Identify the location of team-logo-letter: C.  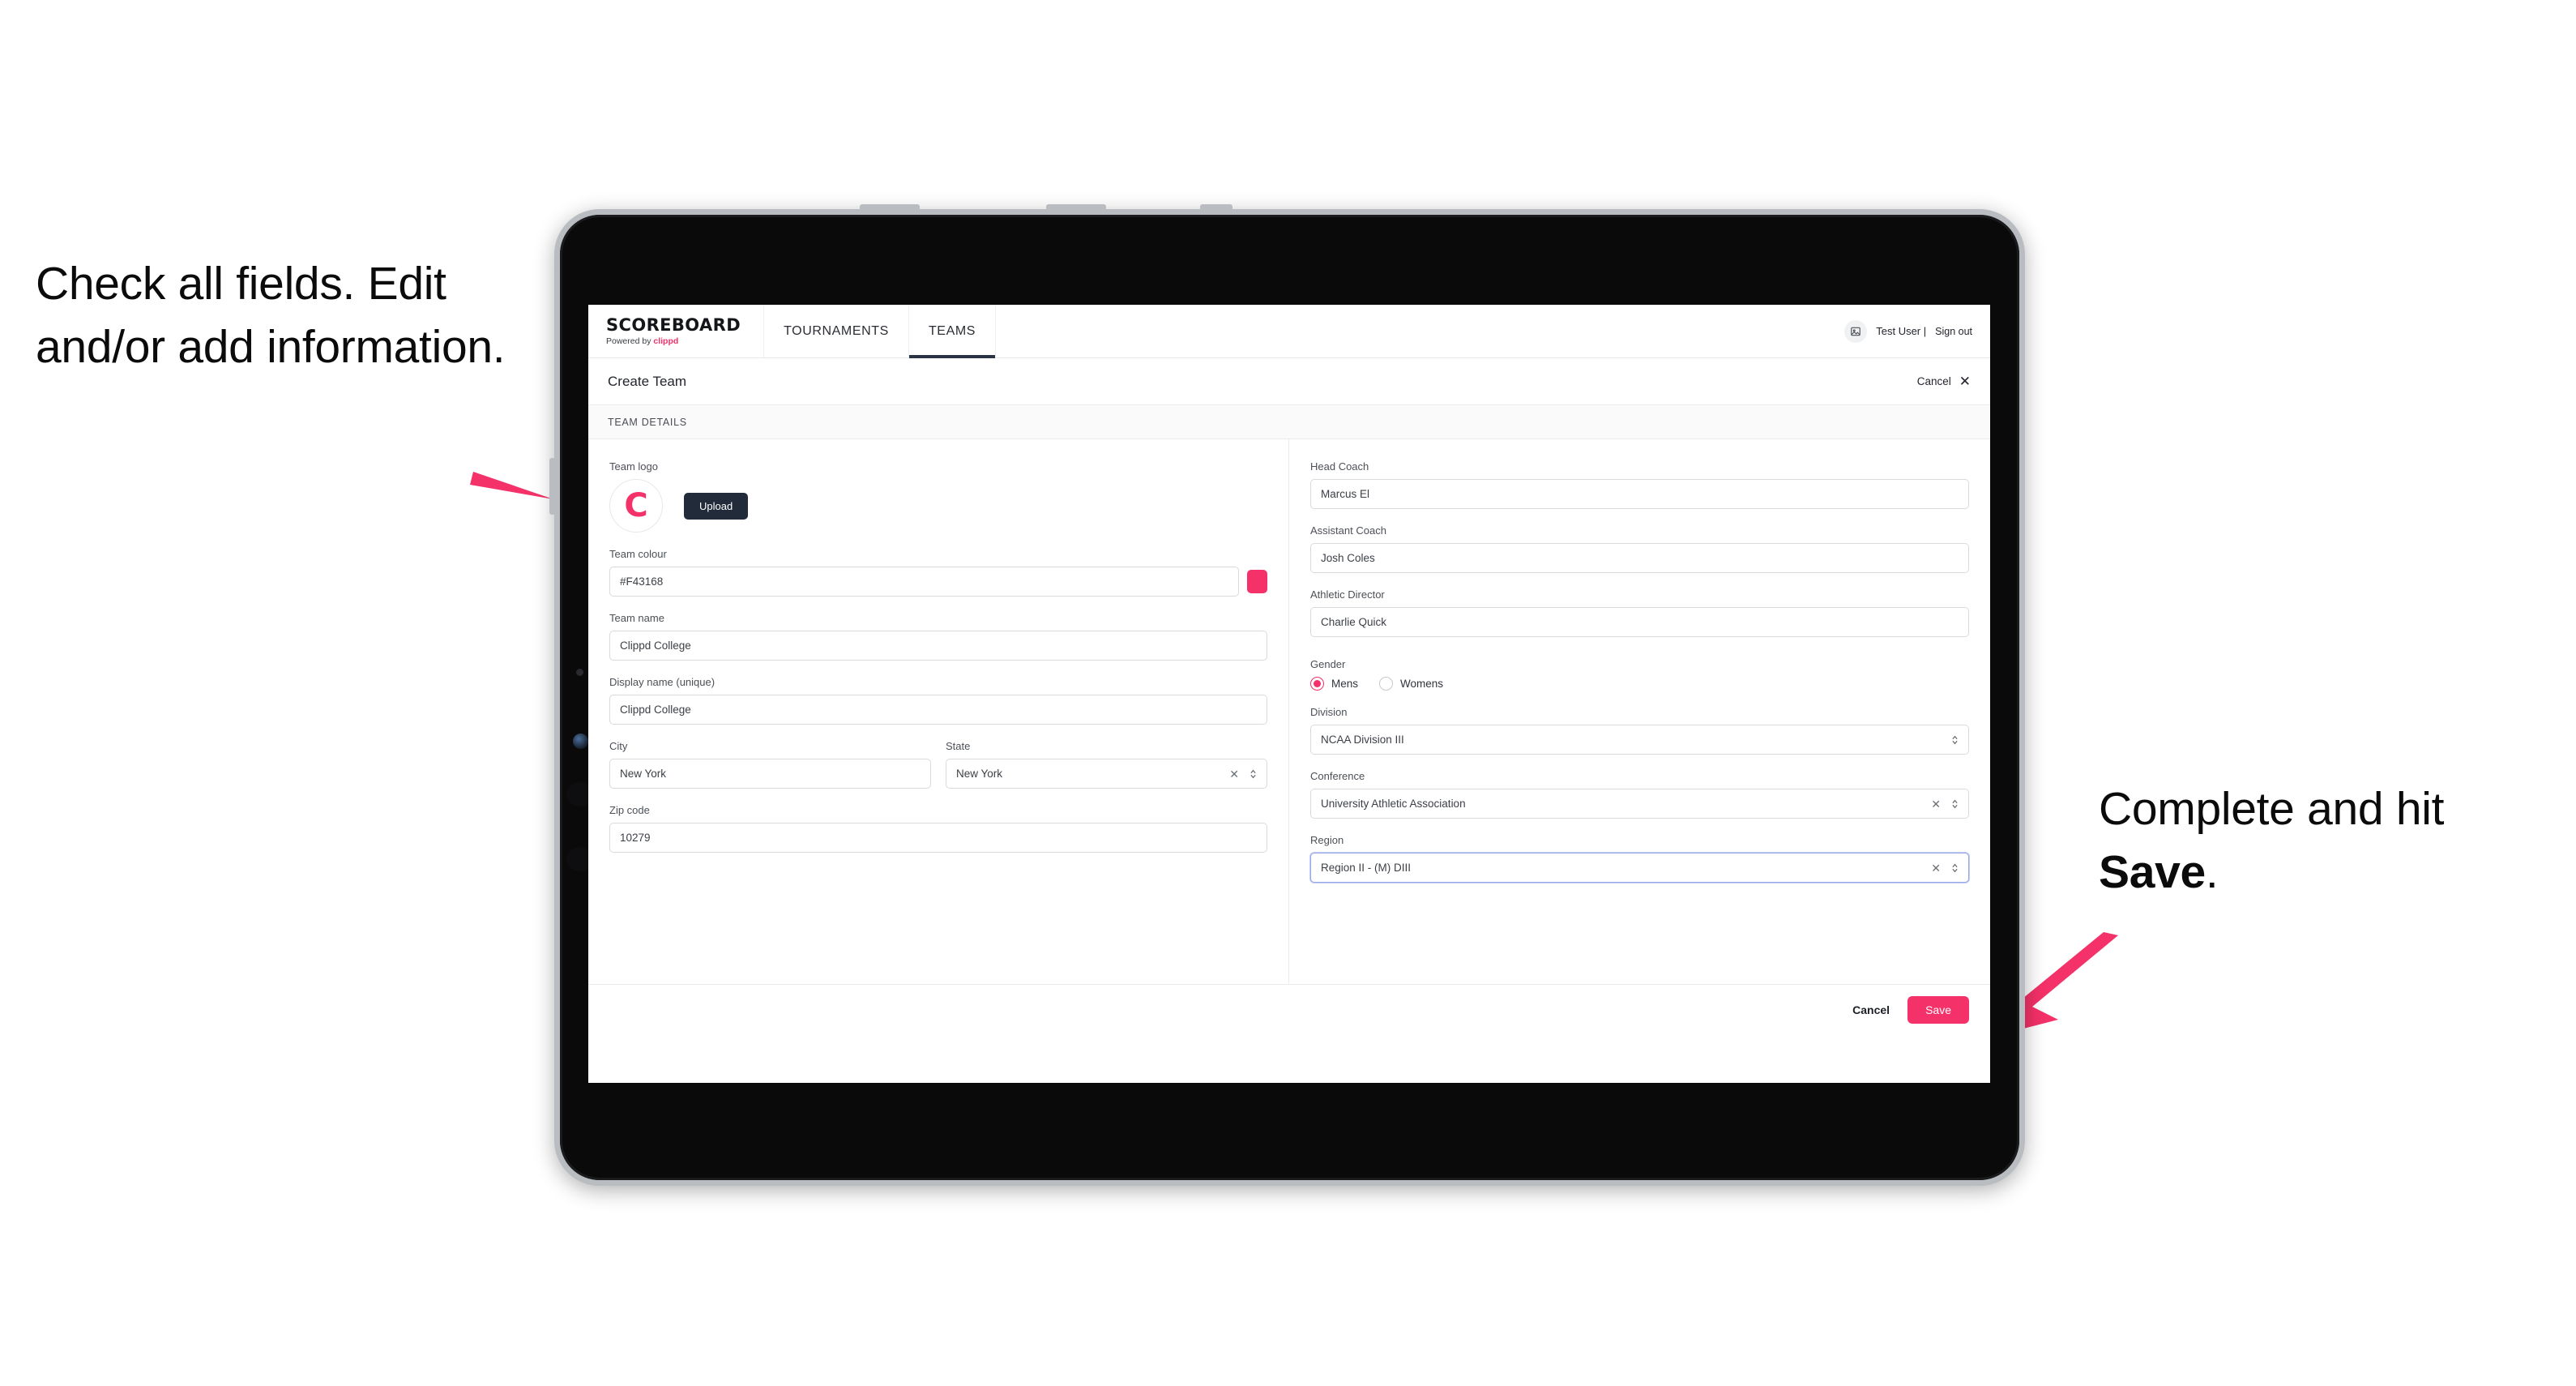
(636, 505).